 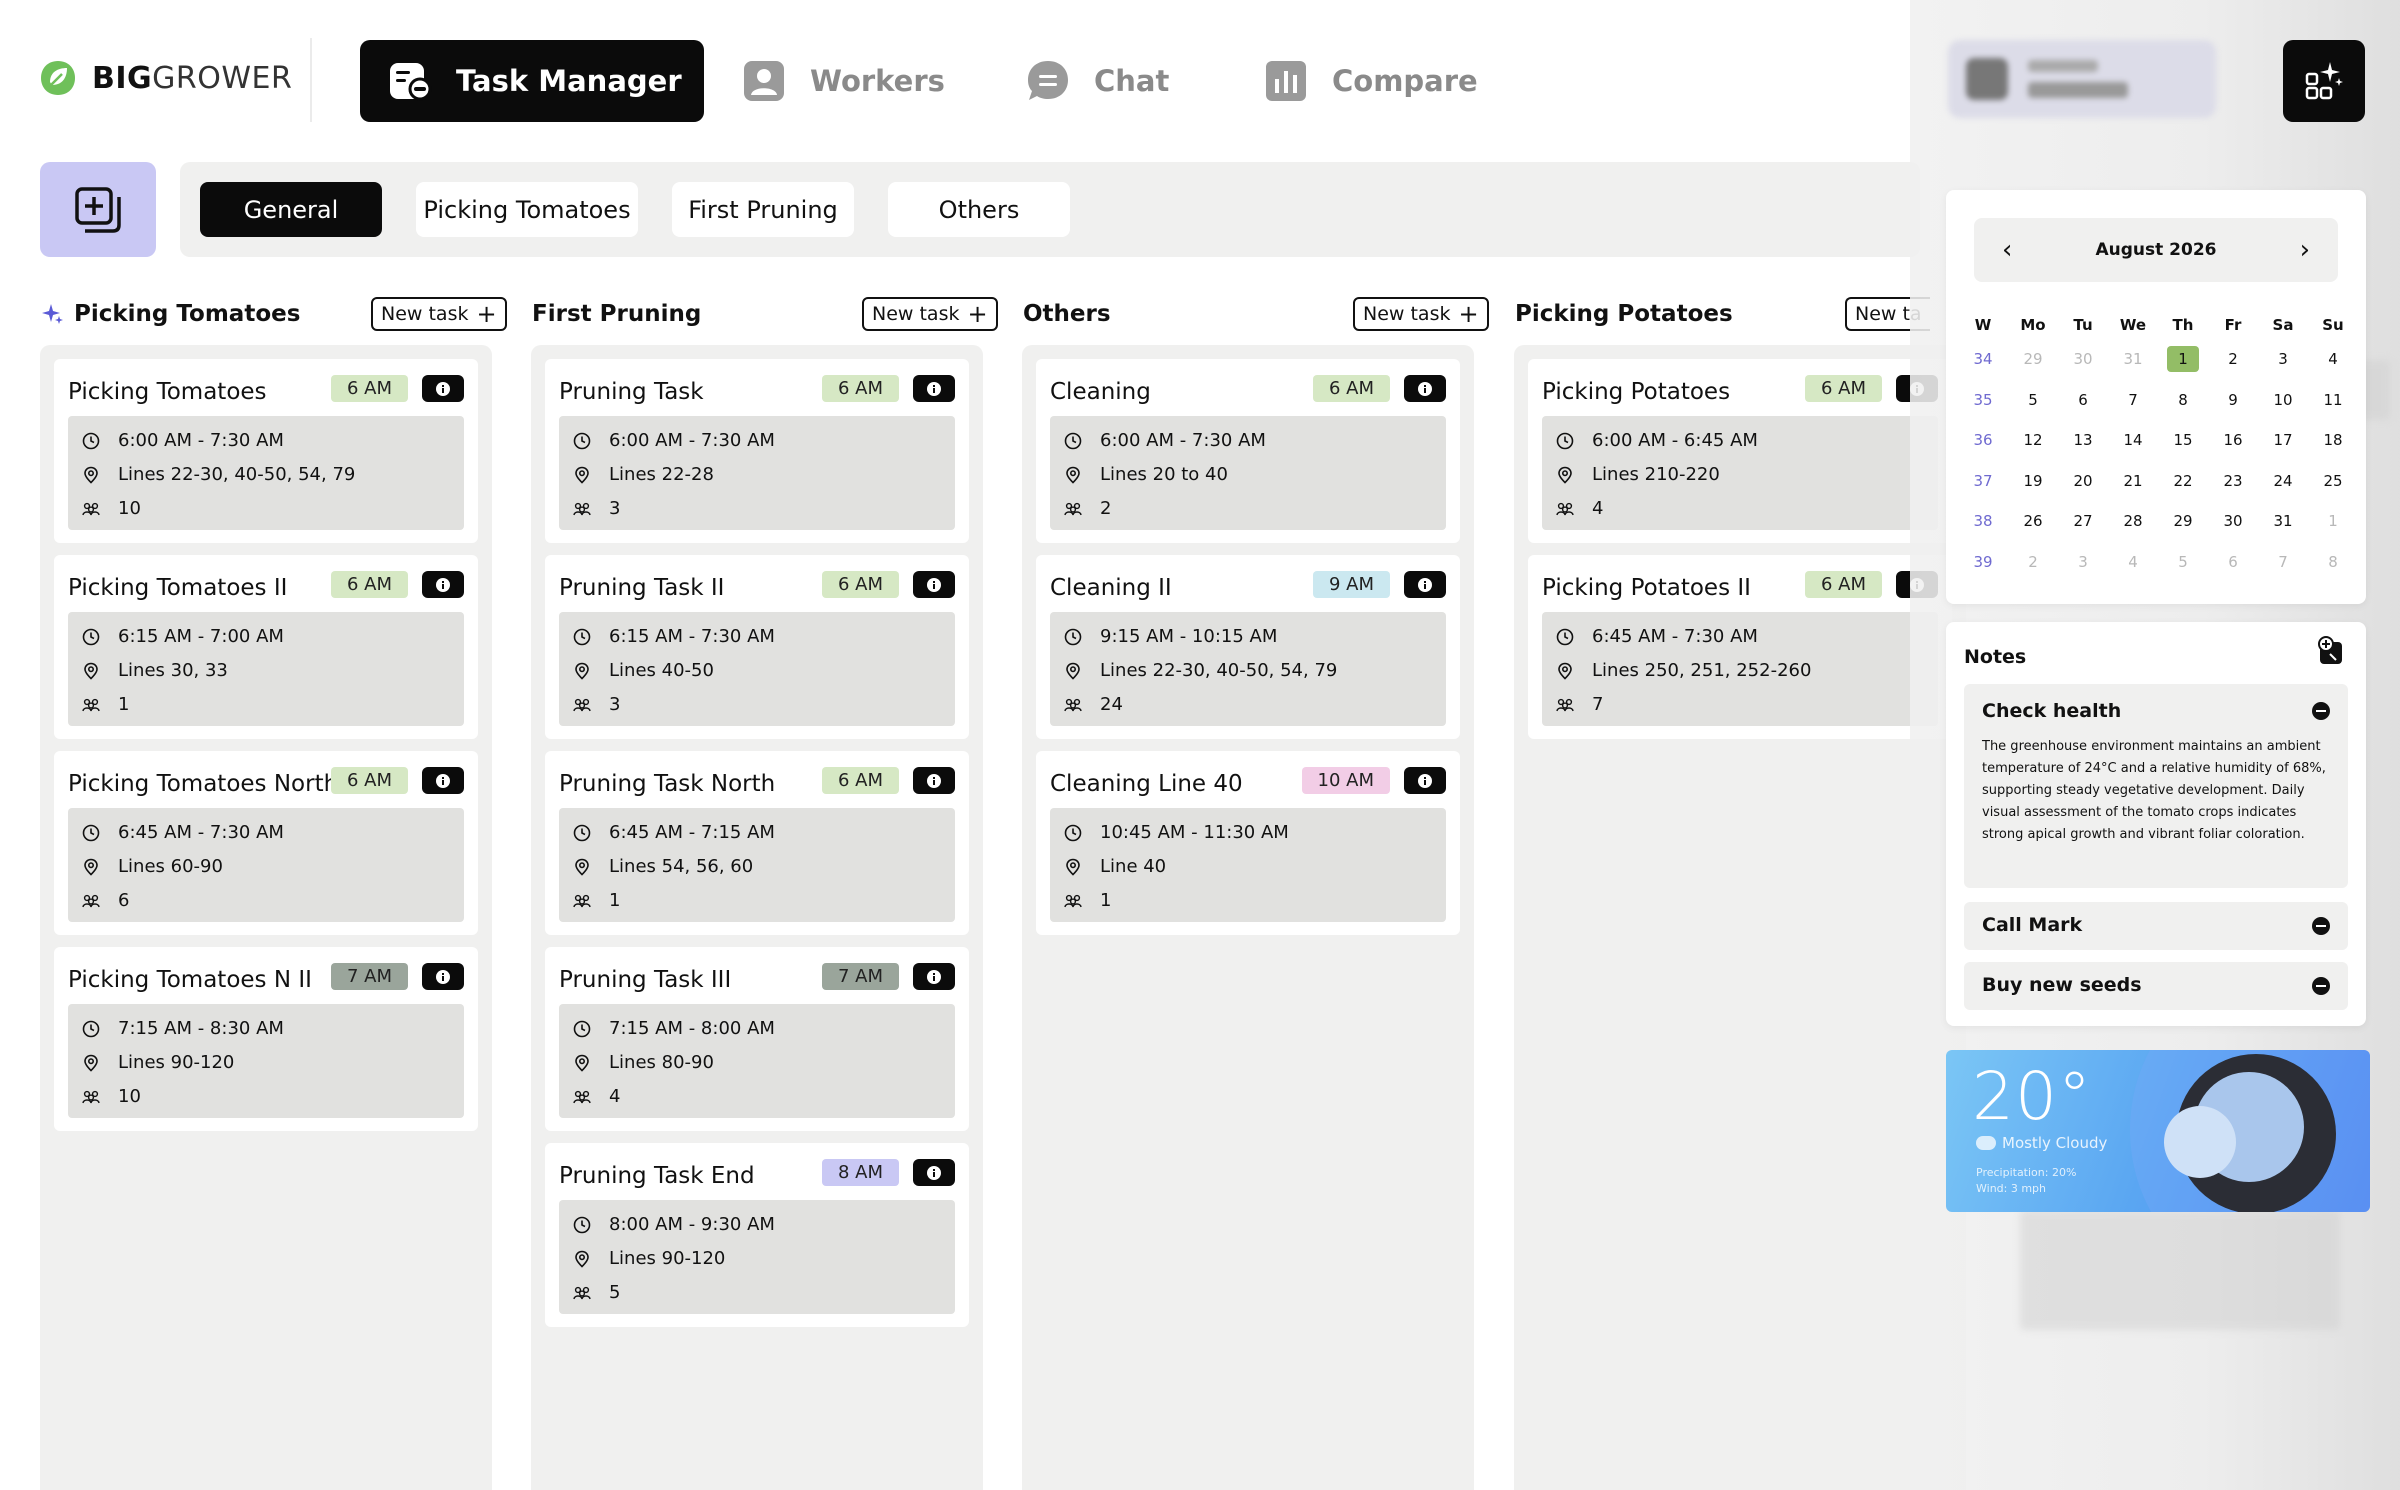 What do you see at coordinates (2183, 481) in the screenshot?
I see `calendar-day: 22` at bounding box center [2183, 481].